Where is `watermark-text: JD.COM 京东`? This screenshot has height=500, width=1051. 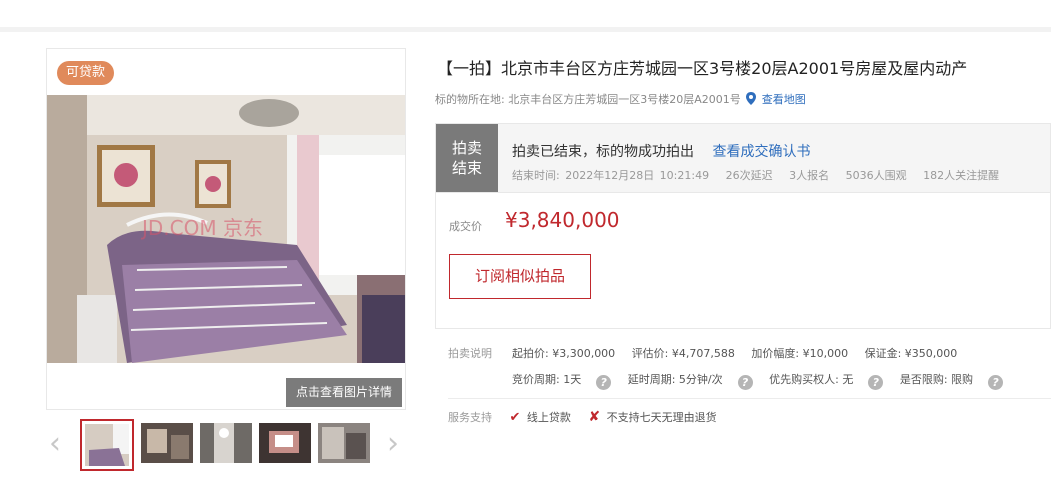
watermark-text: JD.COM 京东 is located at coordinates (201, 228).